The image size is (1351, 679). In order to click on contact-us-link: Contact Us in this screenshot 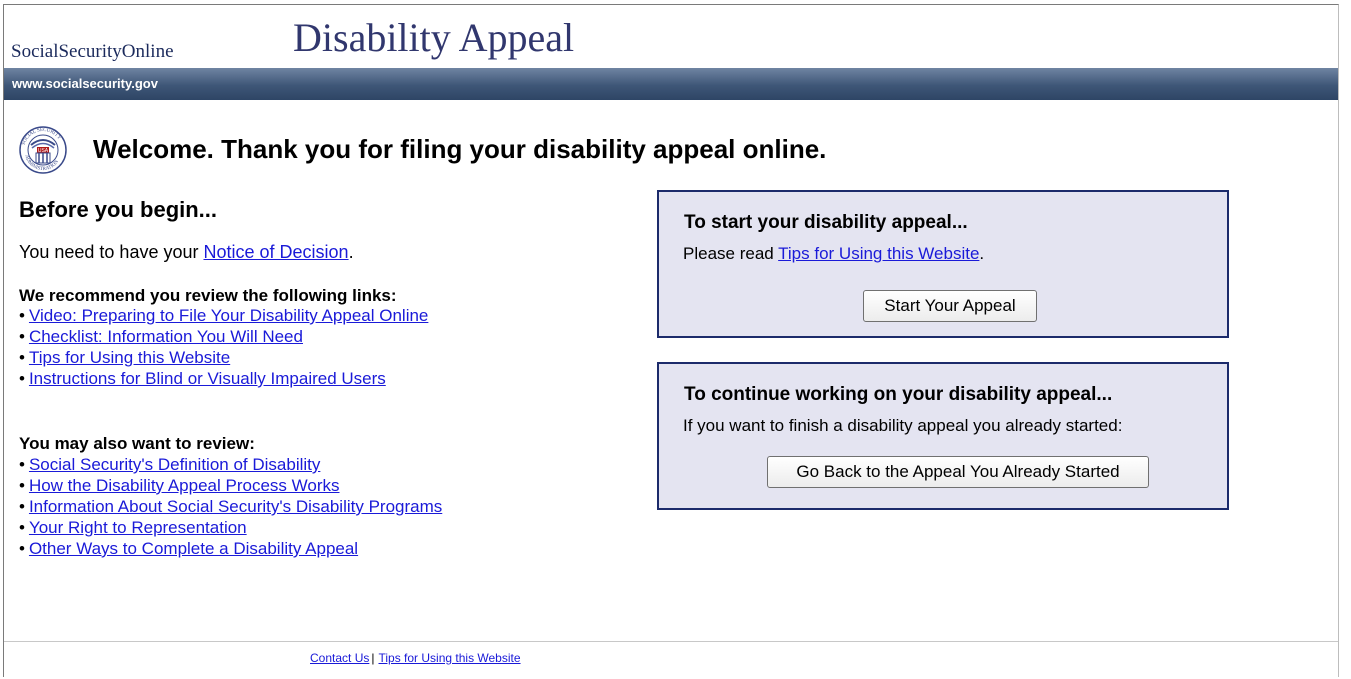, I will do `click(339, 658)`.